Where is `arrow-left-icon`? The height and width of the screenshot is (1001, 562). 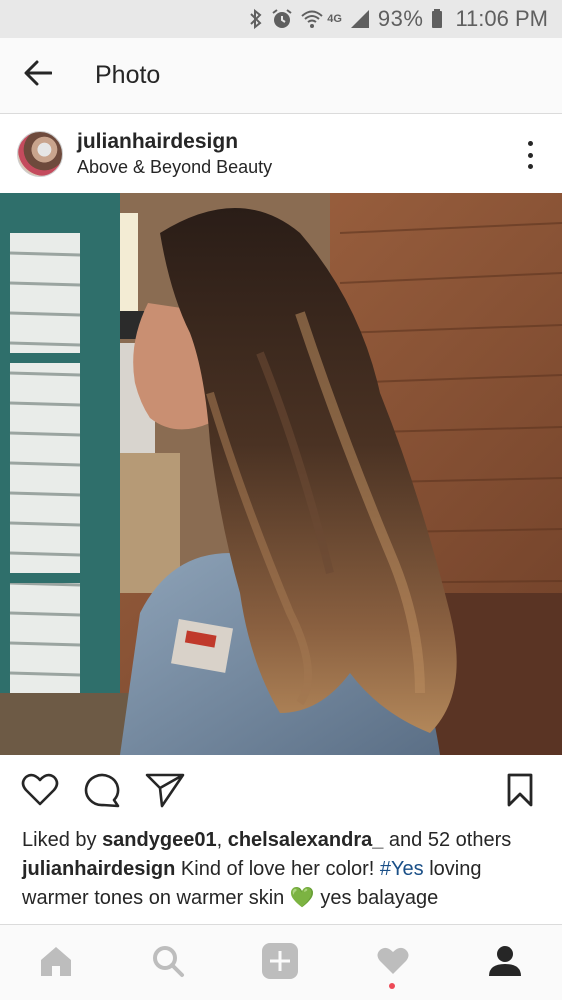 arrow-left-icon is located at coordinates (38, 75).